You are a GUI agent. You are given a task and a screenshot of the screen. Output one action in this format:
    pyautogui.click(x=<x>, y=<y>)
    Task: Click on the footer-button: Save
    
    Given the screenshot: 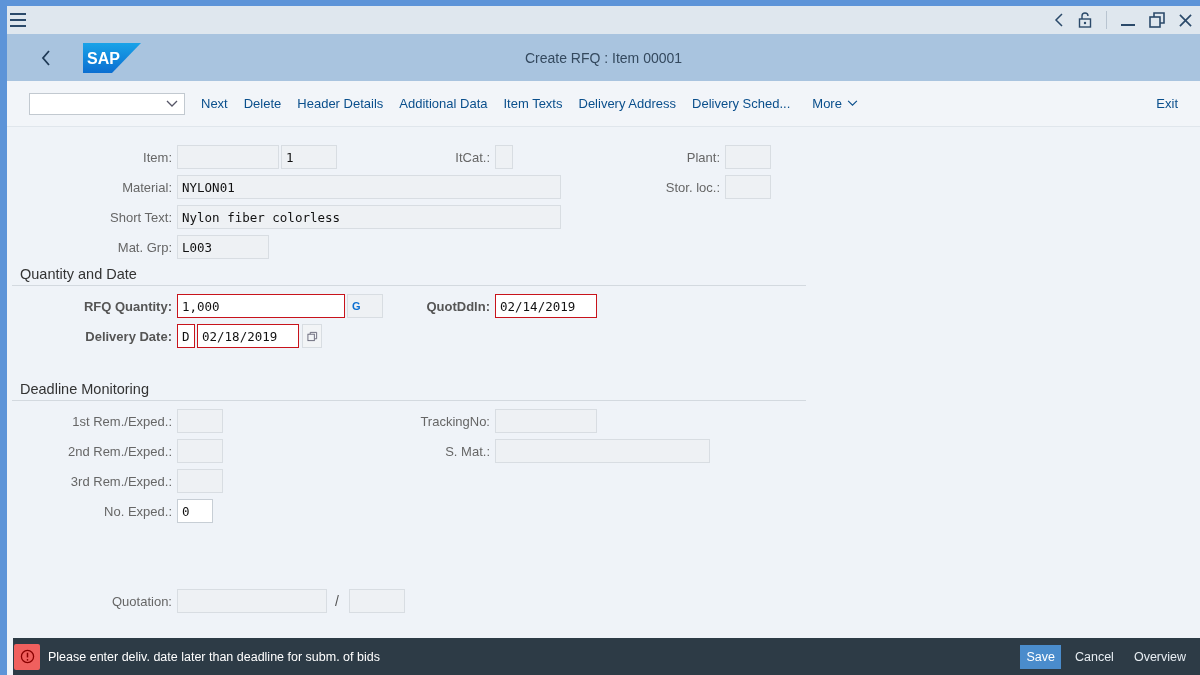 What is the action you would take?
    pyautogui.click(x=1040, y=656)
    